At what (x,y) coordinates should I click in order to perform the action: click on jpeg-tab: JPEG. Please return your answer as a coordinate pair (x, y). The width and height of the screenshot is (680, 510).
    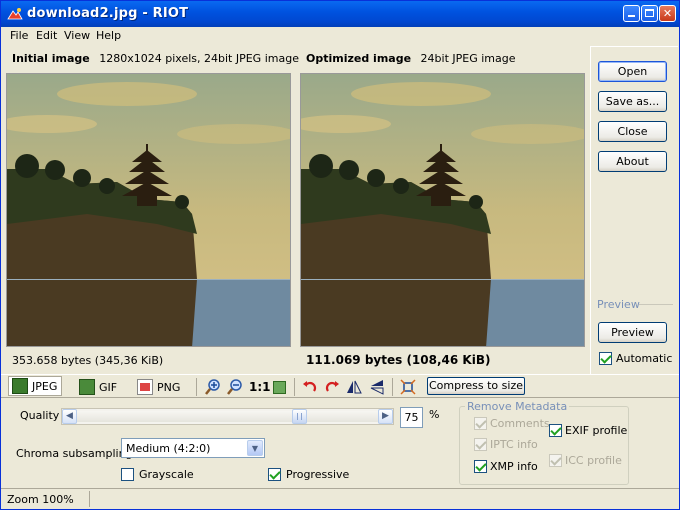
    Looking at the image, I should click on (35, 386).